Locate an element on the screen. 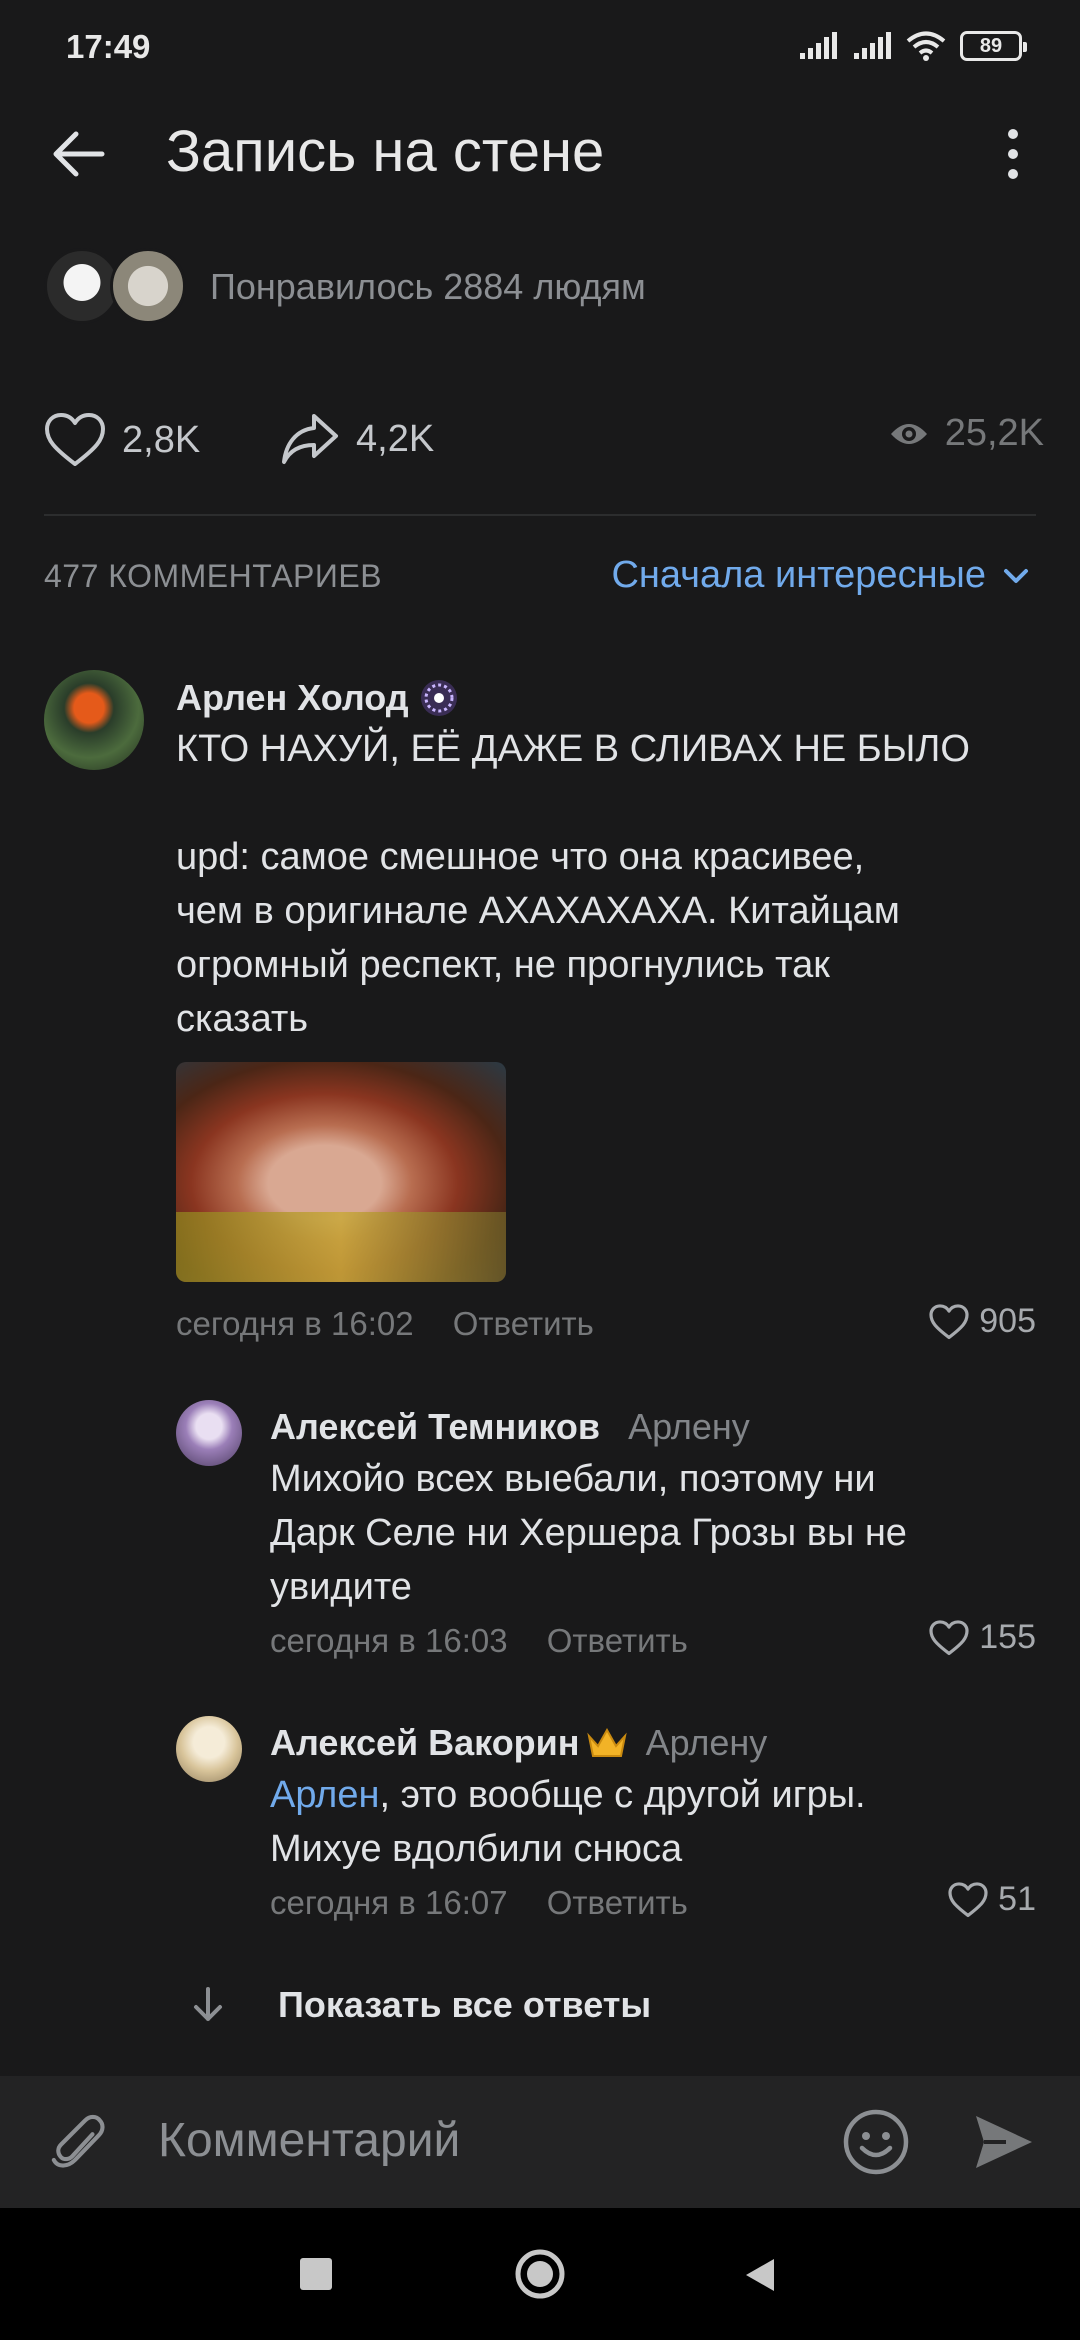  share-icon is located at coordinates (310, 439).